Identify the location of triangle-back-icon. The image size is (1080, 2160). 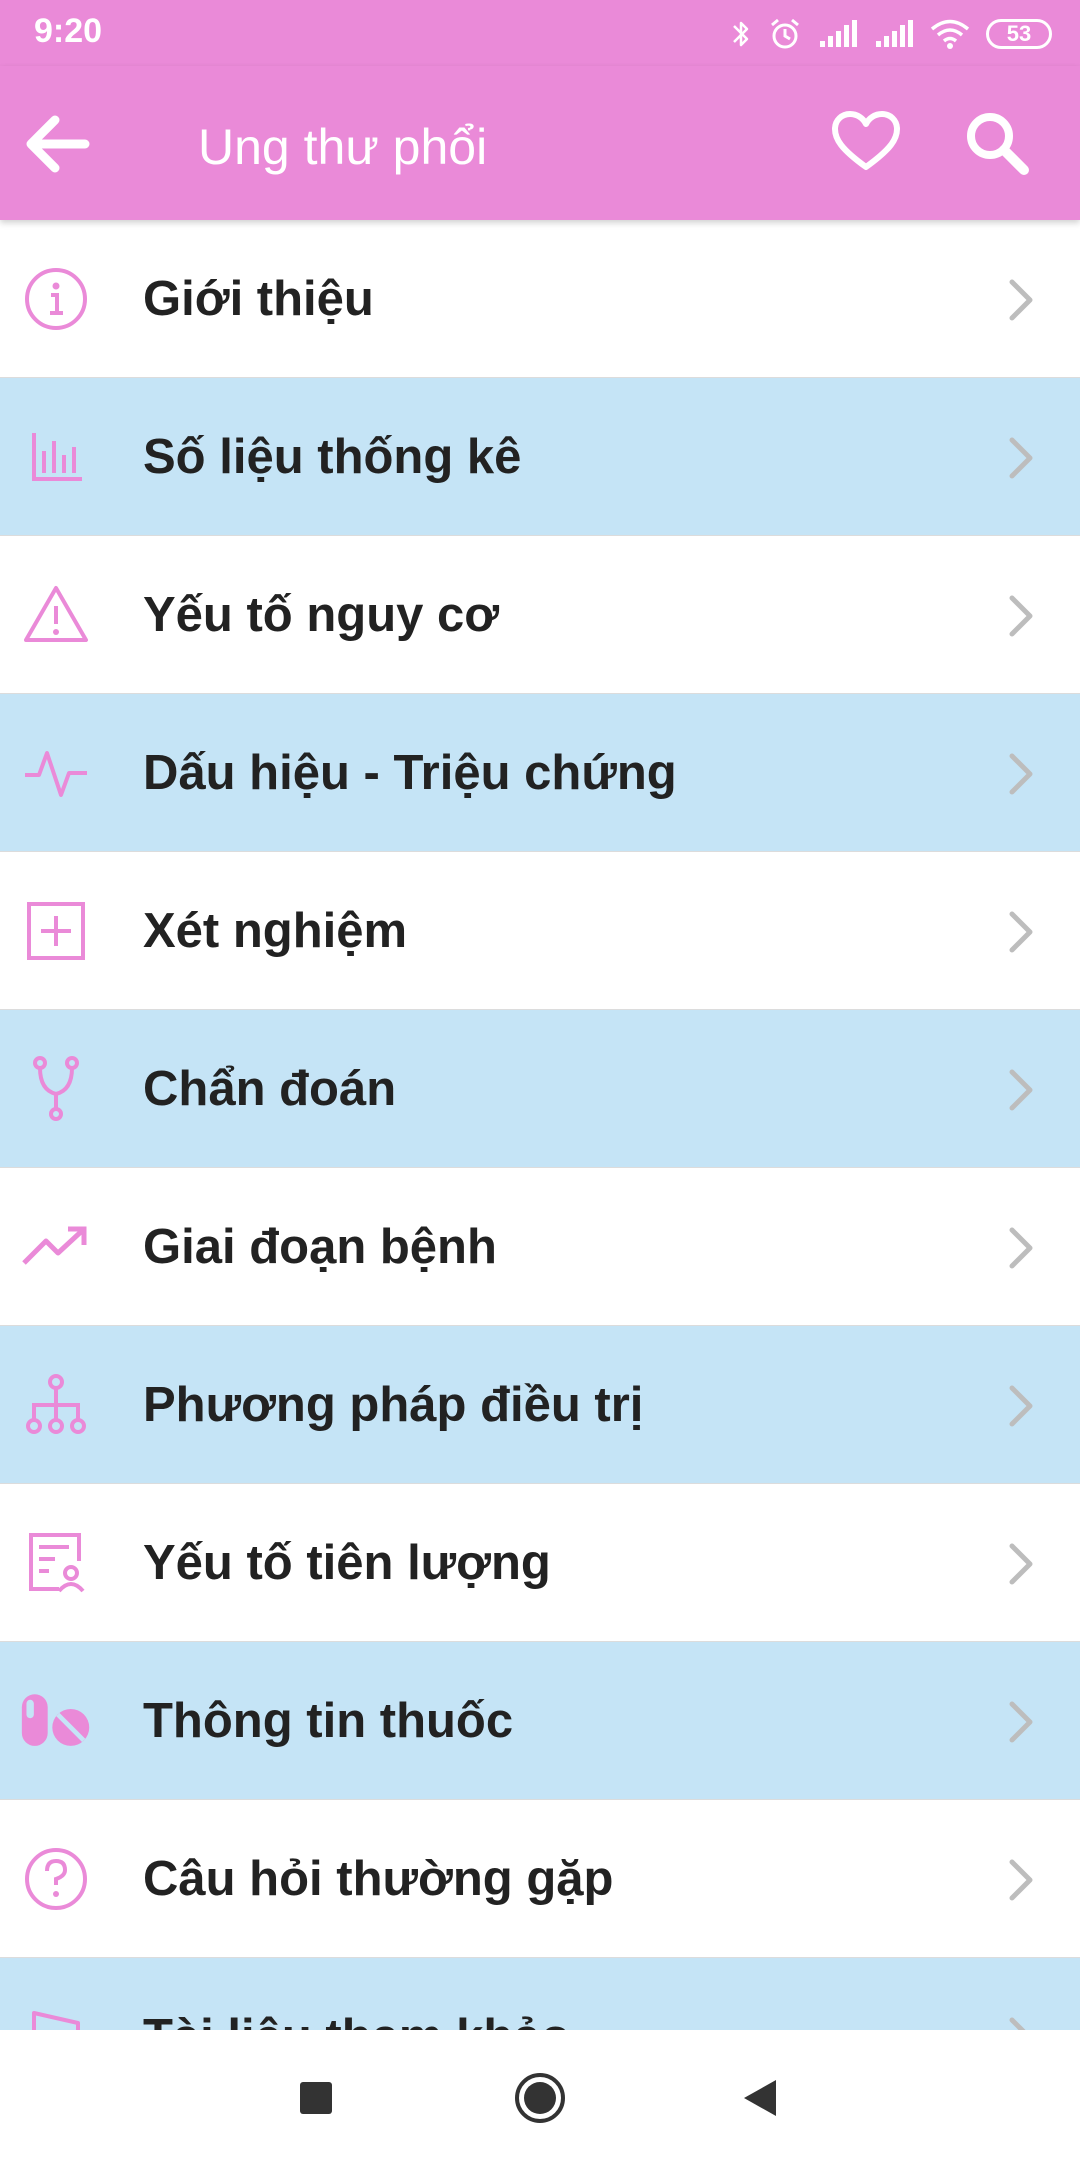
(760, 2098).